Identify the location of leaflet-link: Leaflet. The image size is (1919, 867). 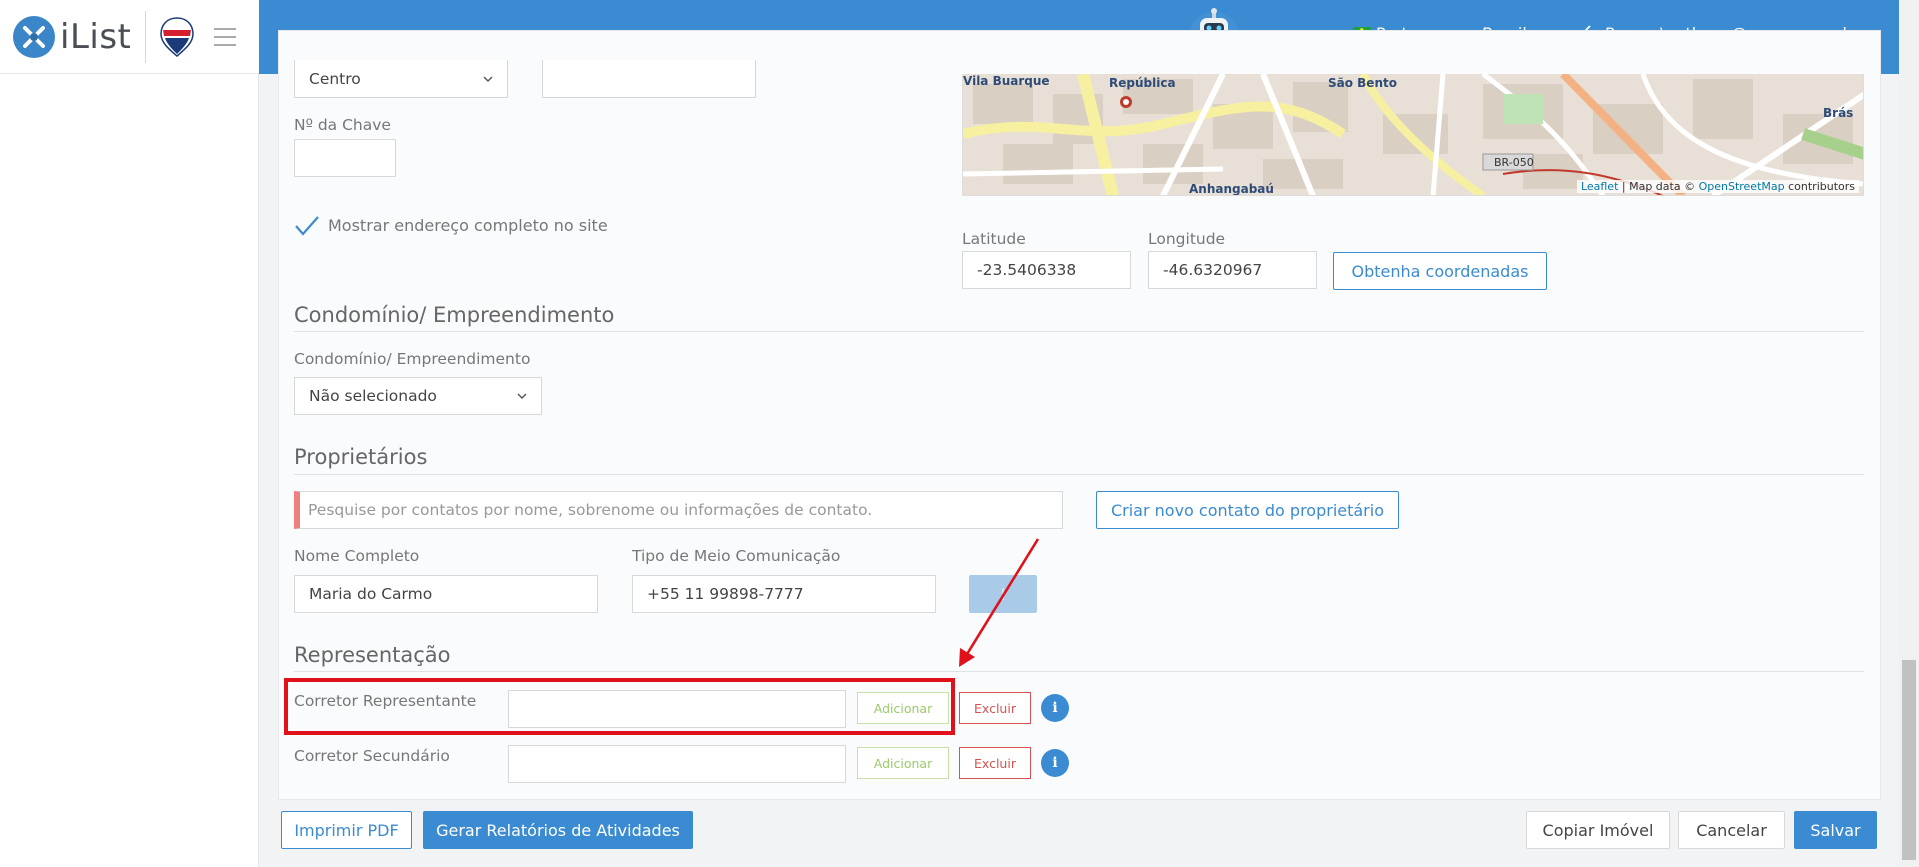
(1599, 186).